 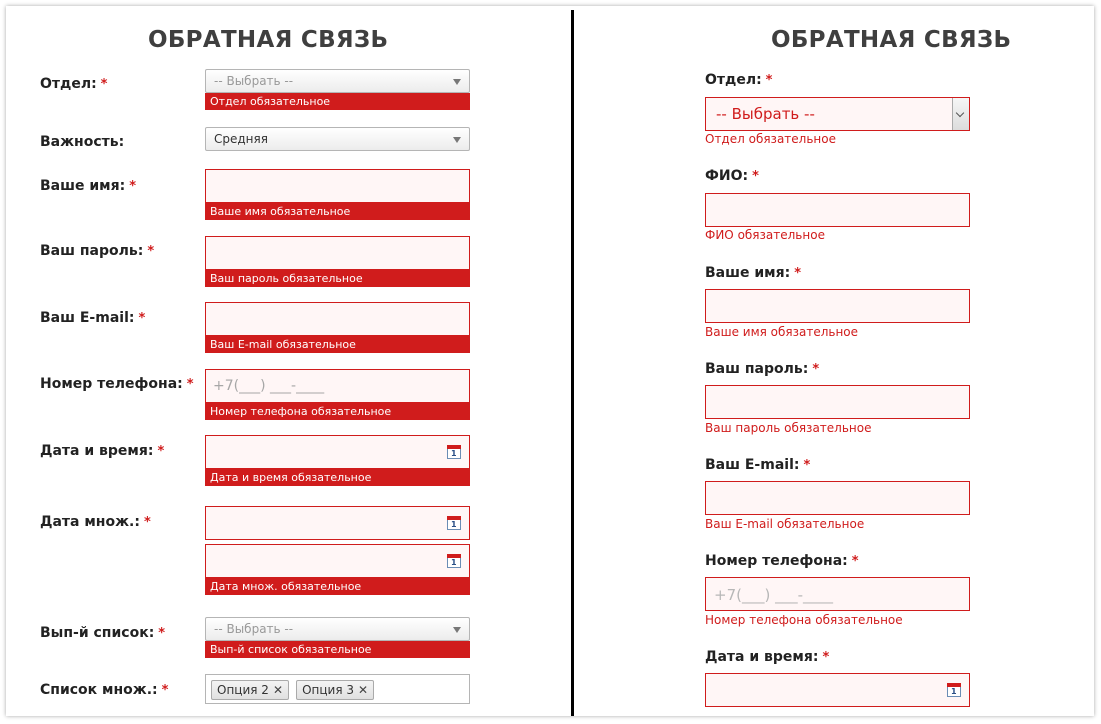 I want to click on left-importance-select: Средняя, so click(x=337, y=139).